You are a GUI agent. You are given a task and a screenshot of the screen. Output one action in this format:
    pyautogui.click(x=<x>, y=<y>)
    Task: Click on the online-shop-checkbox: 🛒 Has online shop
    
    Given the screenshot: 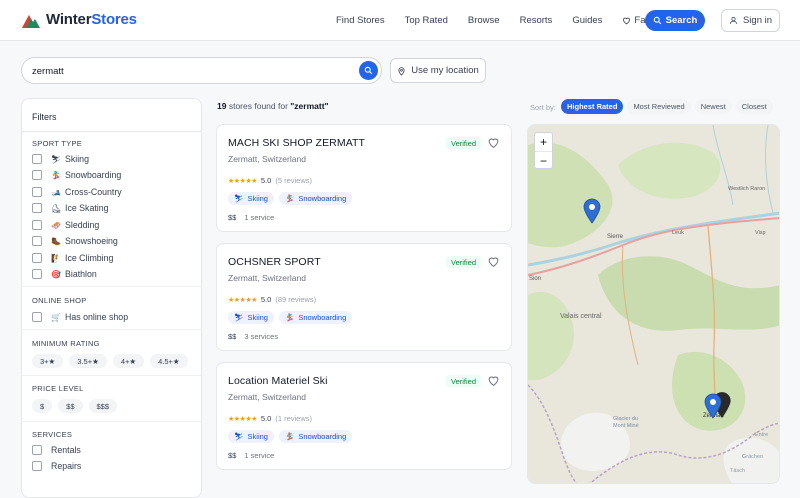 What is the action you would take?
    pyautogui.click(x=80, y=317)
    